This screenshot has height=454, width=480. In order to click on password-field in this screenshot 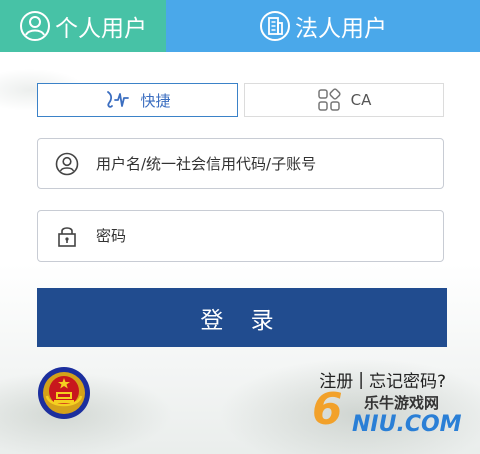, I will do `click(240, 236)`.